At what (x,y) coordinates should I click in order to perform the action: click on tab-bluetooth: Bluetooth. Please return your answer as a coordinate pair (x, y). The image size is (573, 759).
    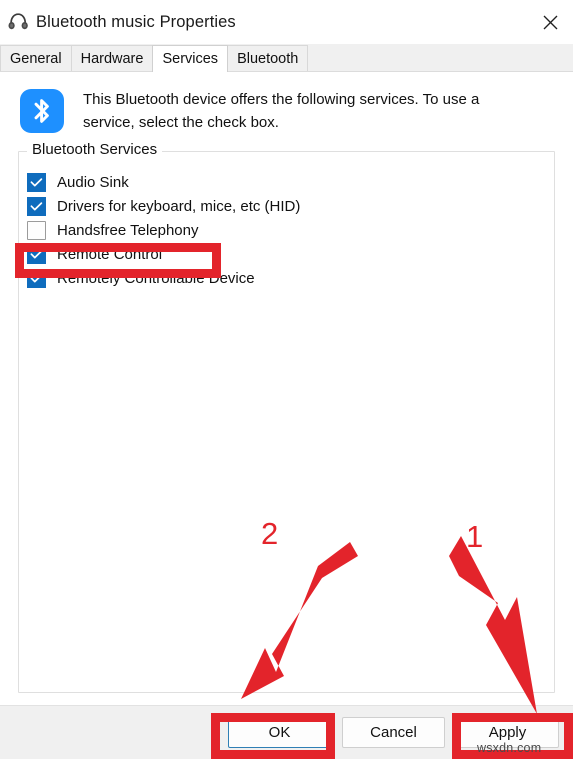
    Looking at the image, I should click on (268, 58).